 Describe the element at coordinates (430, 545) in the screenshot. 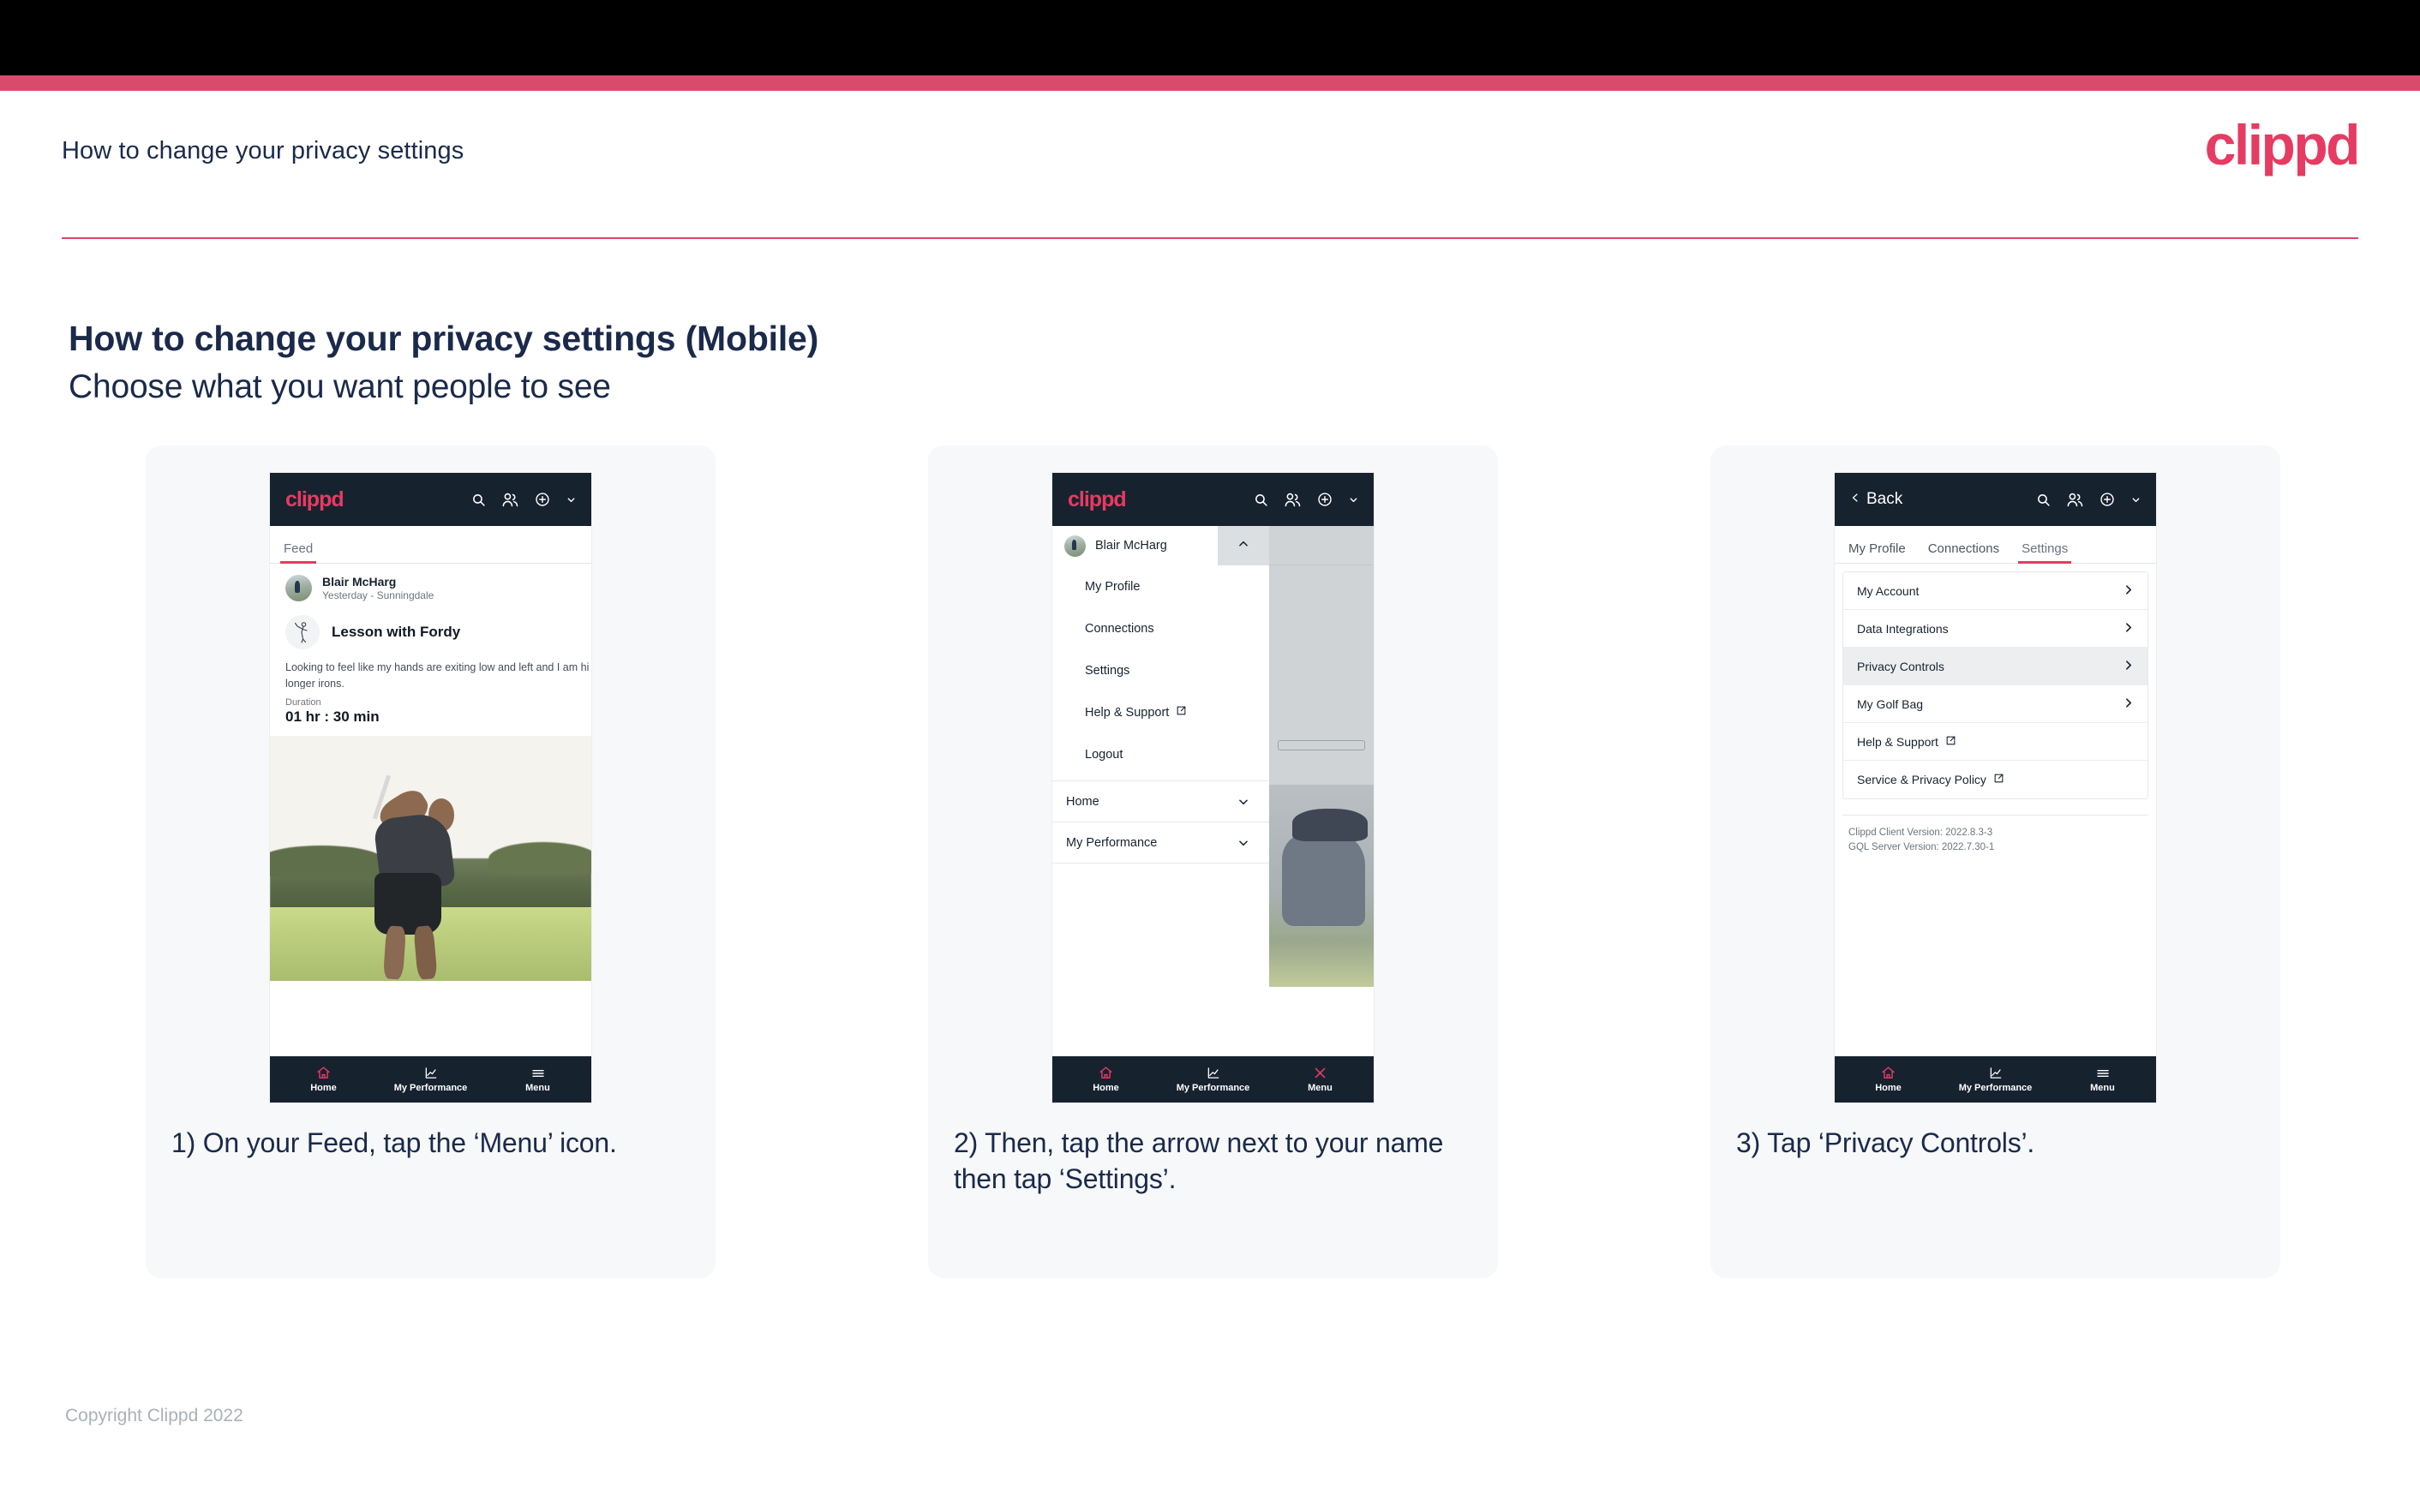

I see `phone1-tabs: Feed` at that location.